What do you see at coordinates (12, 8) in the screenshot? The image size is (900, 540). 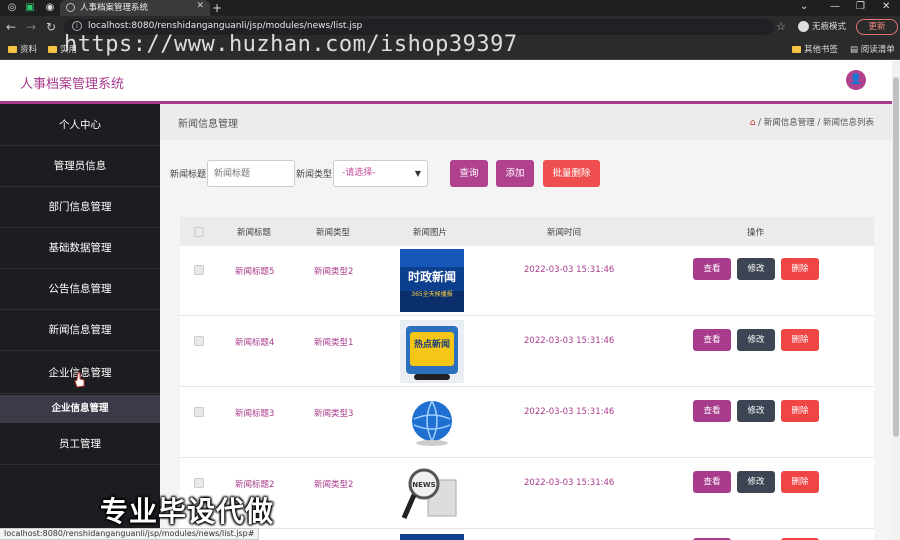 I see `chrome-menu-icon: ◎` at bounding box center [12, 8].